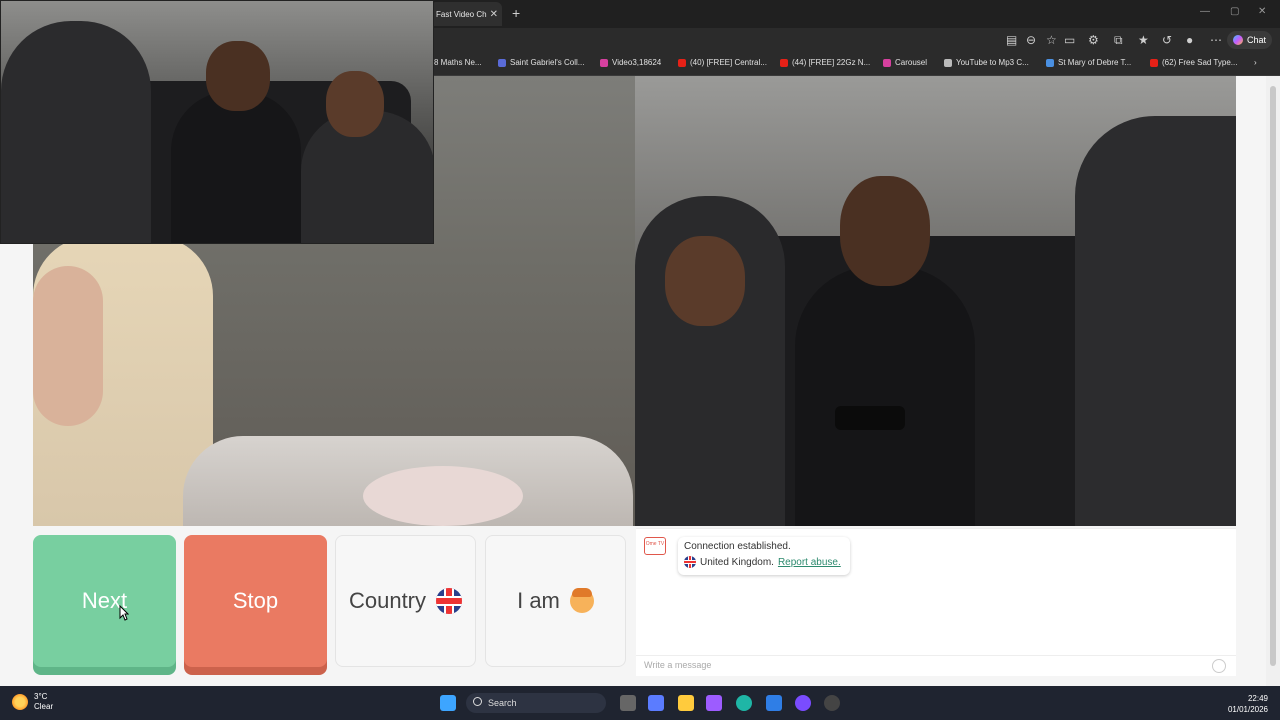 This screenshot has height=720, width=1280. I want to click on extensions-icon: ⚙, so click(1093, 40).